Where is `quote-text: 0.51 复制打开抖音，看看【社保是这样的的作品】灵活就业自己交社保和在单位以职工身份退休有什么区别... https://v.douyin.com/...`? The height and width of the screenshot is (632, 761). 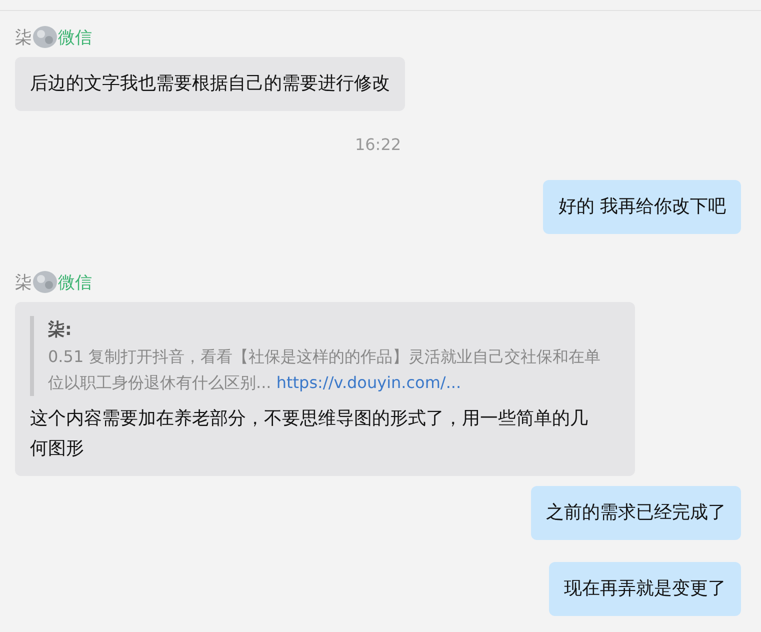
quote-text: 0.51 复制打开抖音，看看【社保是这样的的作品】灵活就业自己交社保和在单位以职工身份退休有什么区别... https://v.douyin.com/... is located at coordinates (325, 370).